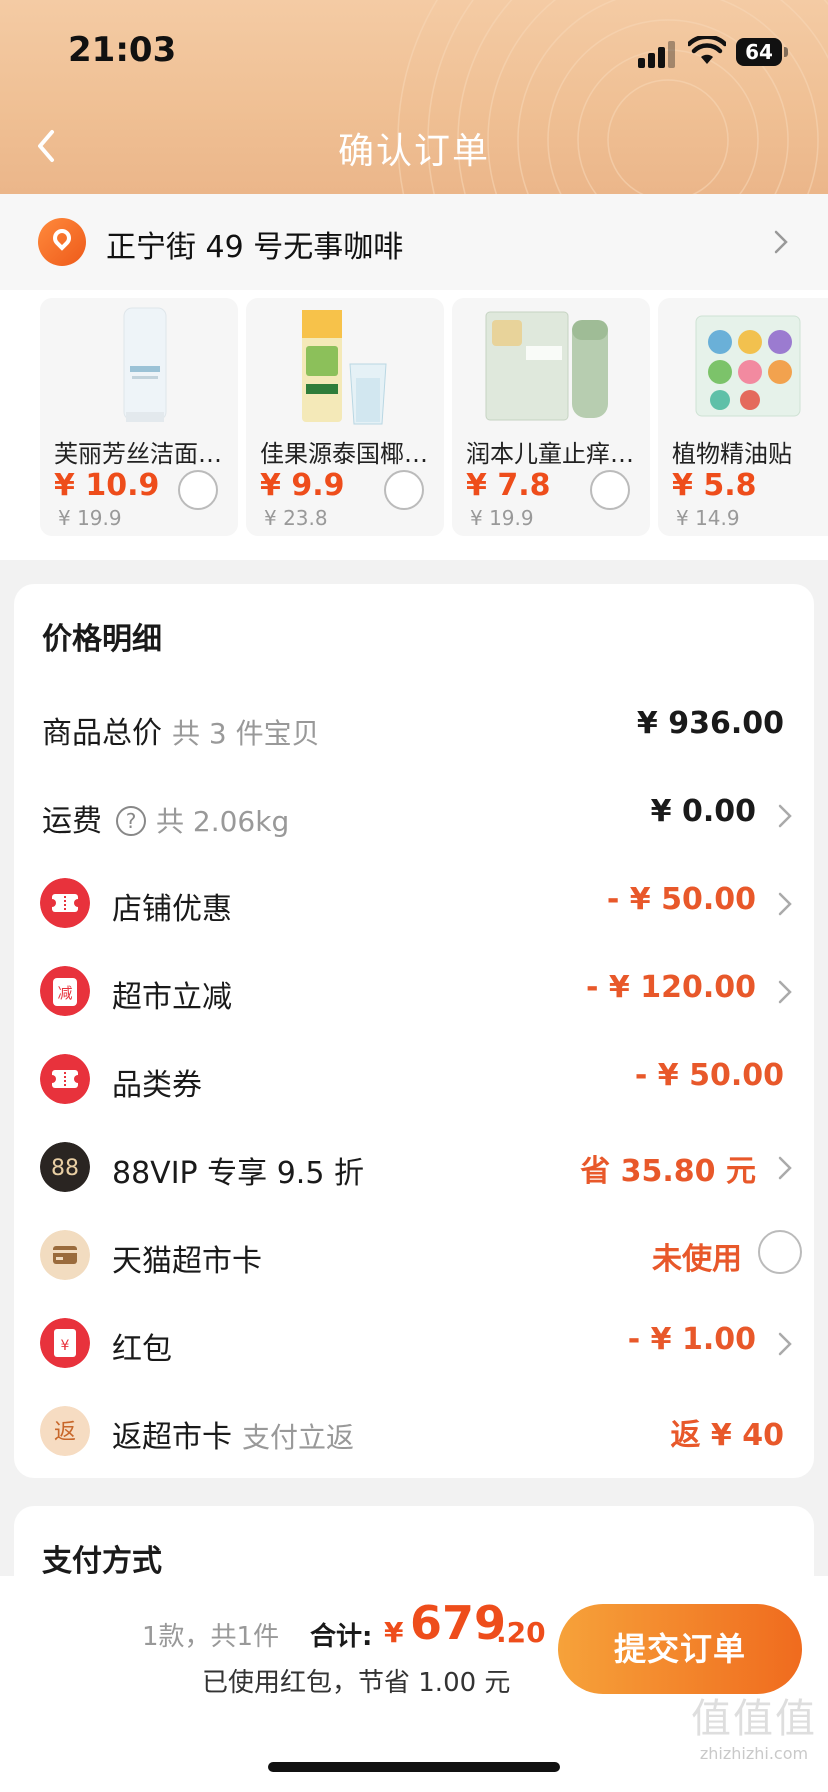  I want to click on total-decimal: .20, so click(521, 1632).